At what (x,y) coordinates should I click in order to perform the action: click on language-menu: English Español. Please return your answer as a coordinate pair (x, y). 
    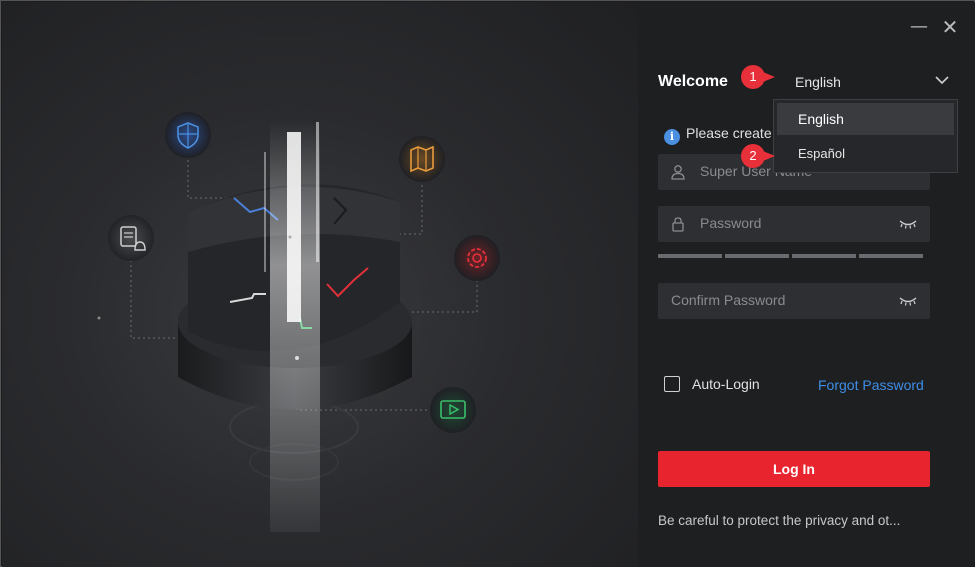
    Looking at the image, I should click on (865, 136).